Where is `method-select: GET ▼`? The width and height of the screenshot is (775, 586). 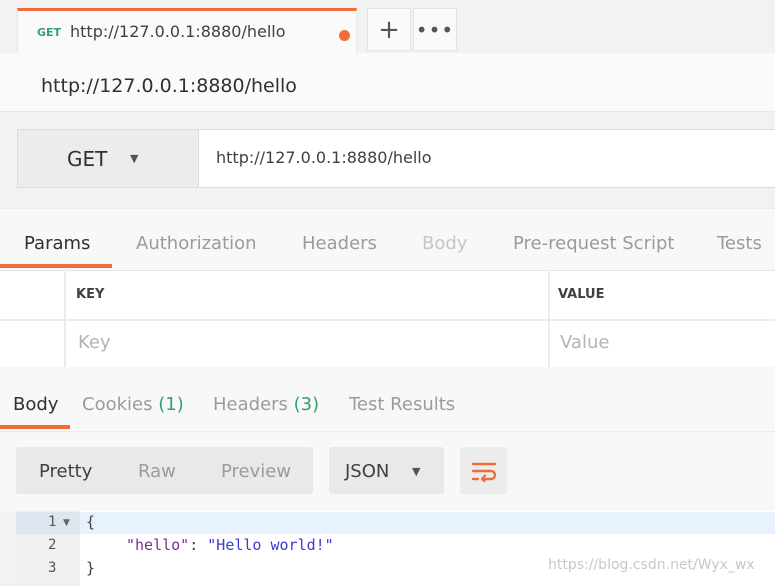 method-select: GET ▼ is located at coordinates (108, 158).